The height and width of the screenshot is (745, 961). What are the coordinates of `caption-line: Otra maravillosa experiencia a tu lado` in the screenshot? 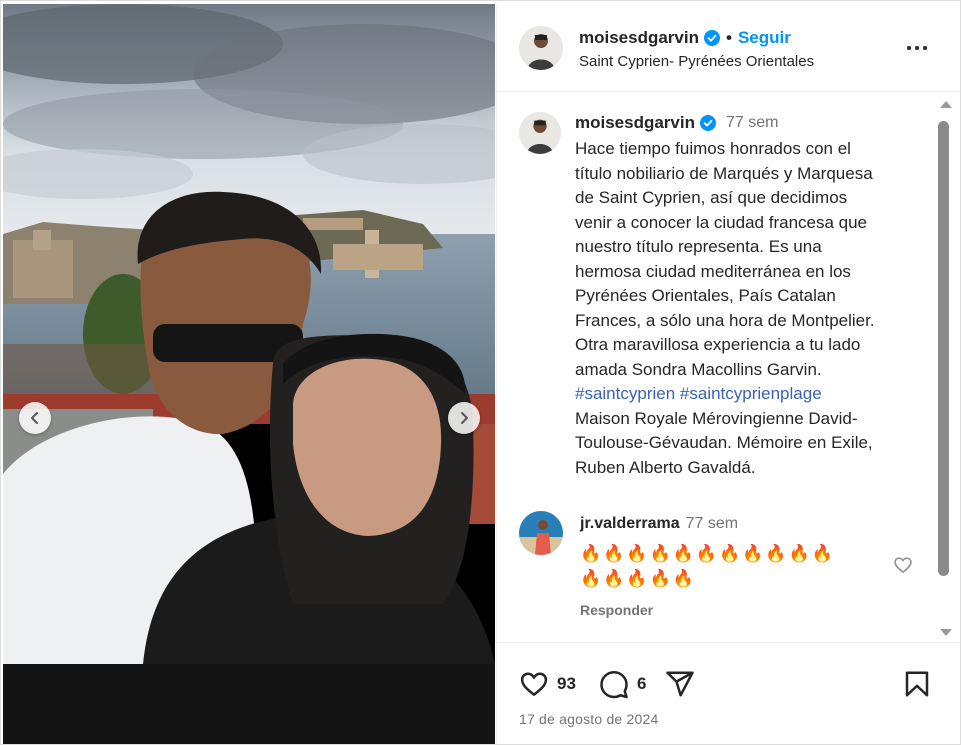 It's located at (718, 344).